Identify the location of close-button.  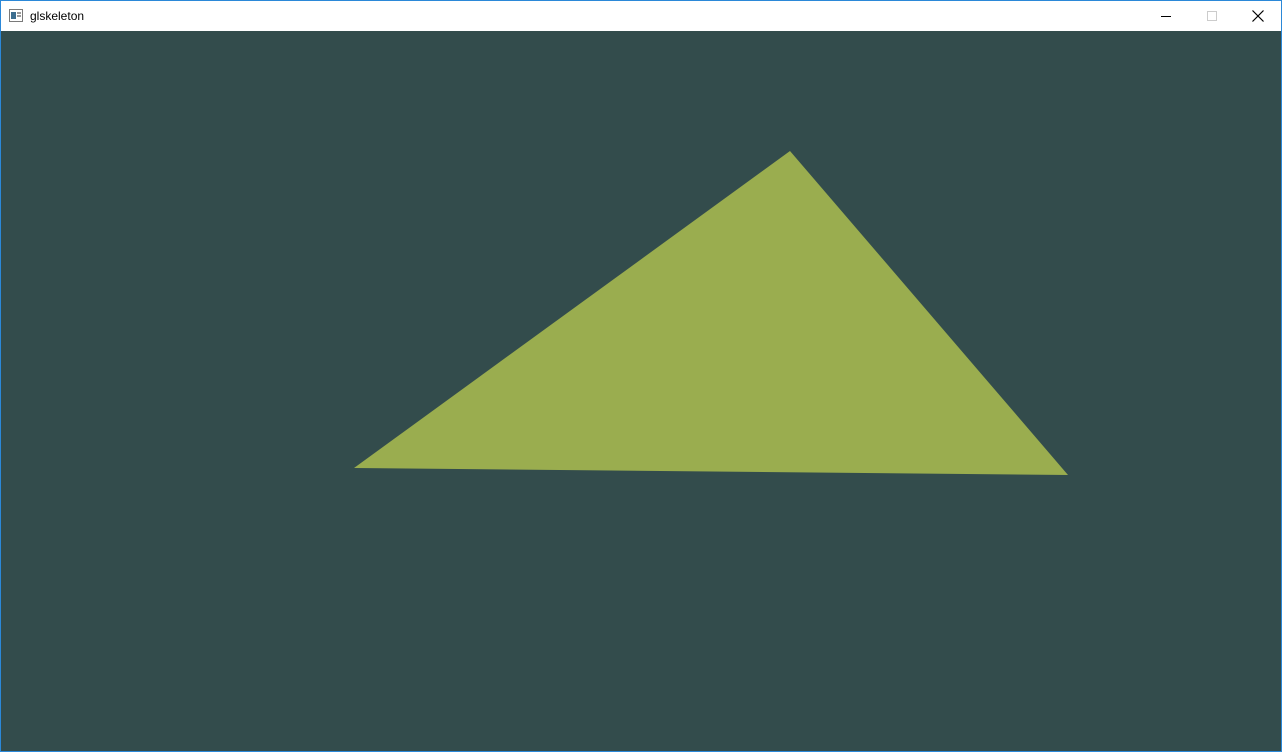
(1258, 16).